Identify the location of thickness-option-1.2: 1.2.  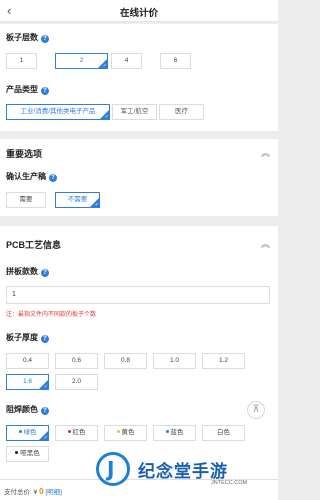
(223, 361).